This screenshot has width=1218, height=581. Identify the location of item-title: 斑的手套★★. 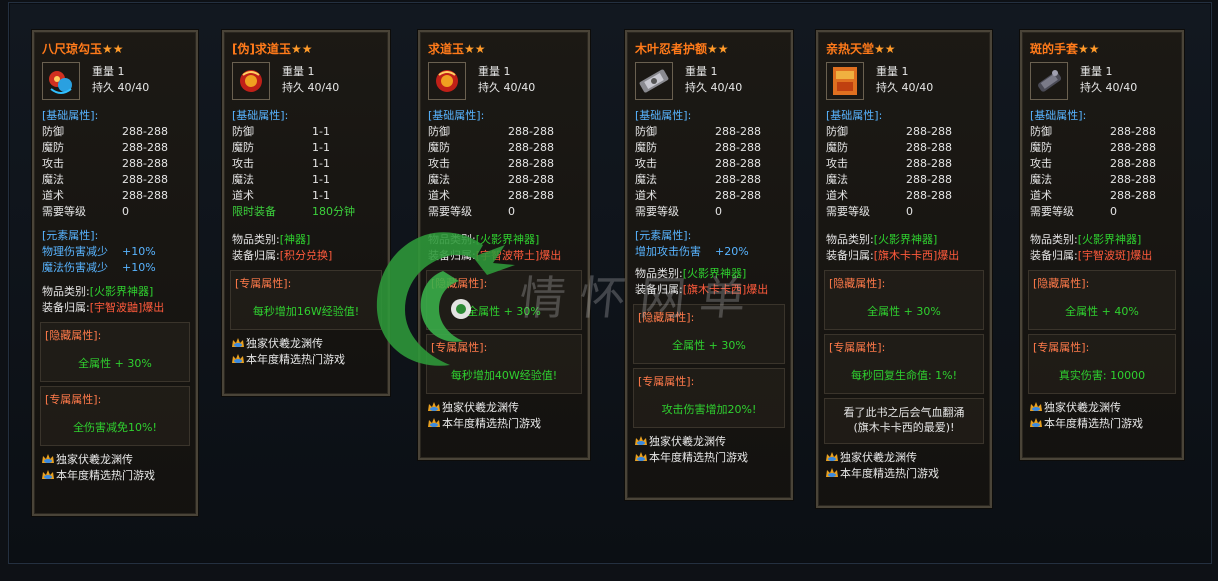
(1065, 49).